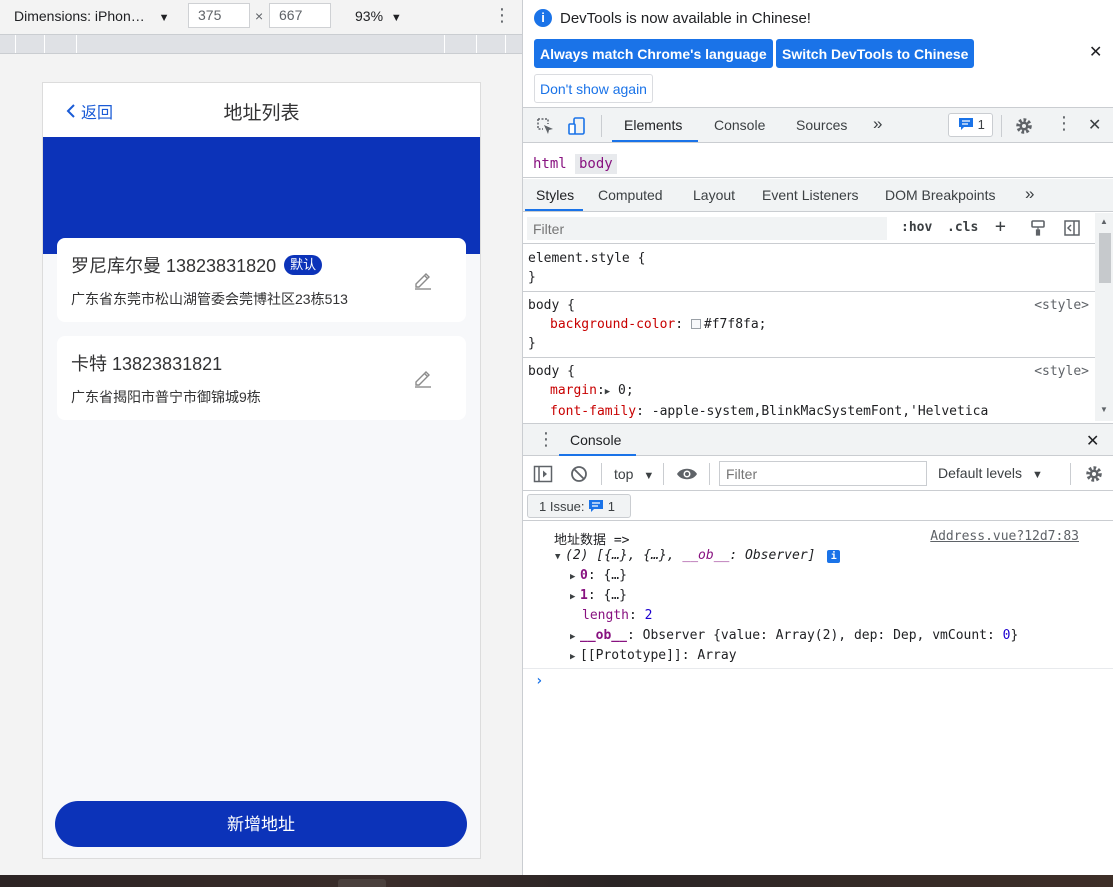  What do you see at coordinates (593, 88) in the screenshot?
I see `dont-show-again-button: Don't show again` at bounding box center [593, 88].